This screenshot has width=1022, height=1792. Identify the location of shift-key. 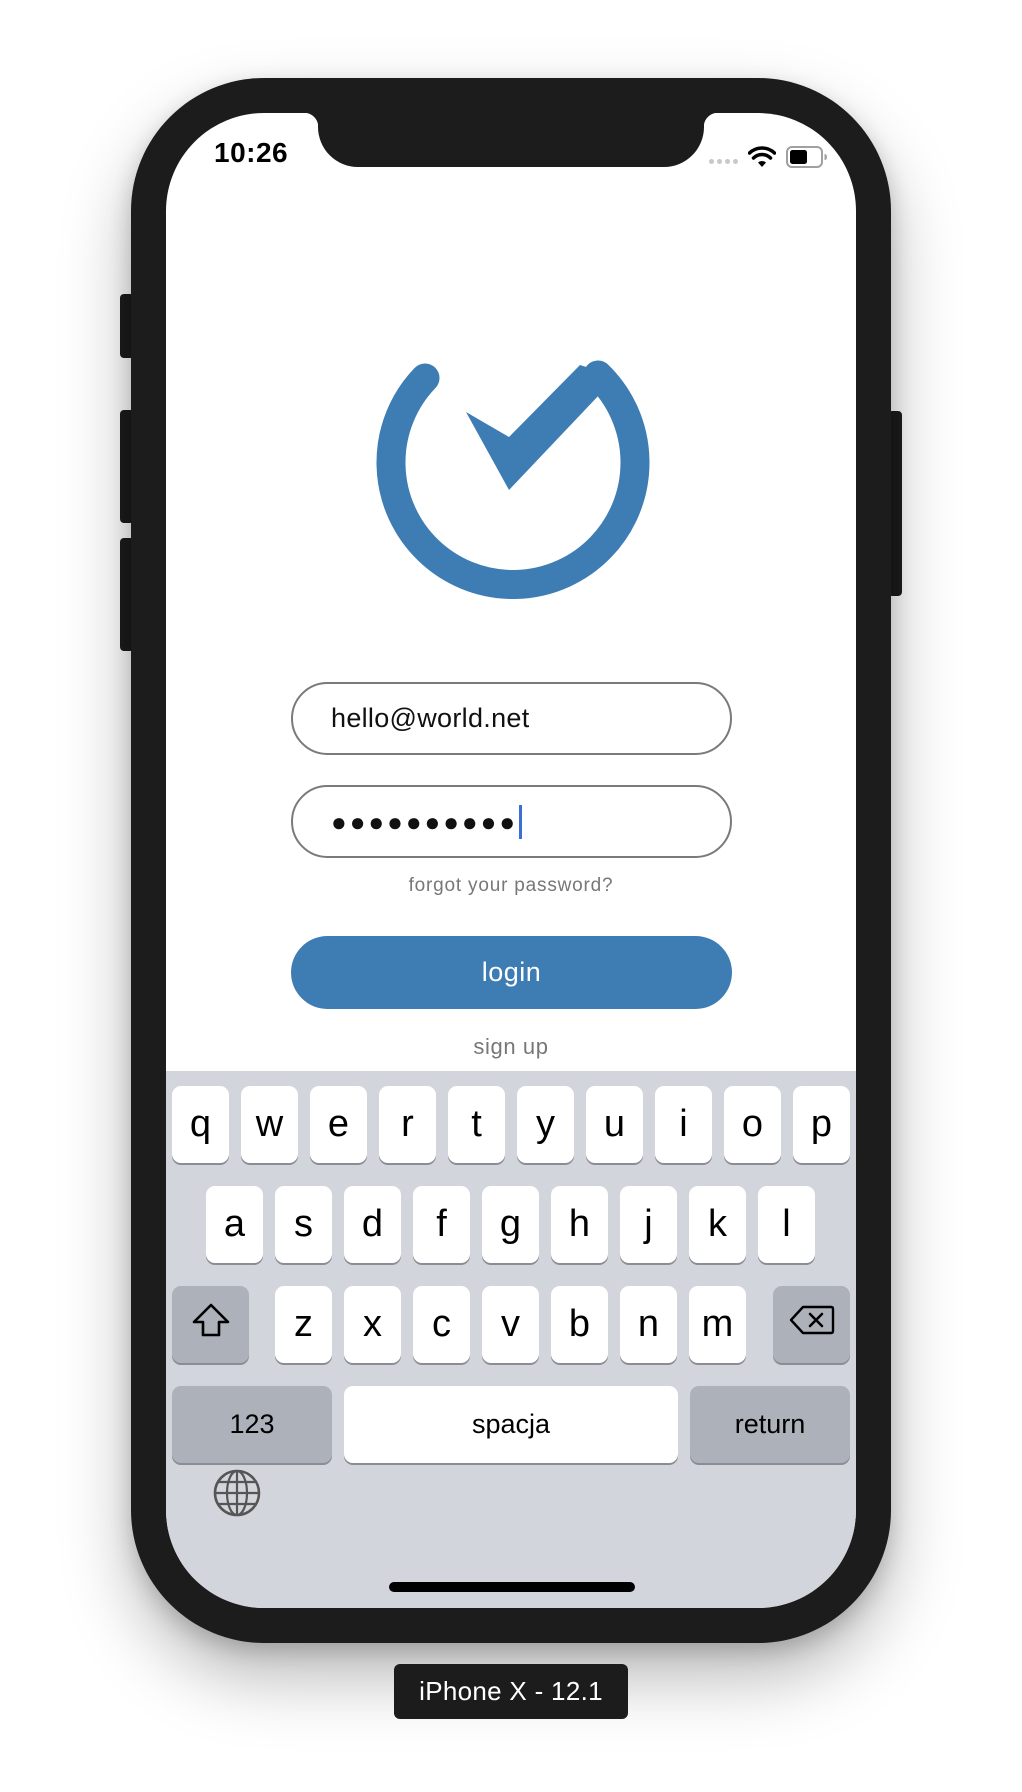
(210, 1324).